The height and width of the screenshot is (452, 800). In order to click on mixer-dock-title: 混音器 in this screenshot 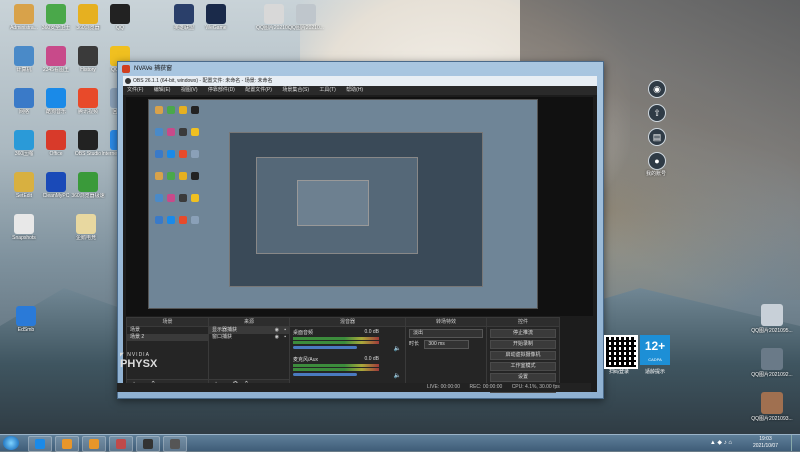, I will do `click(347, 322)`.